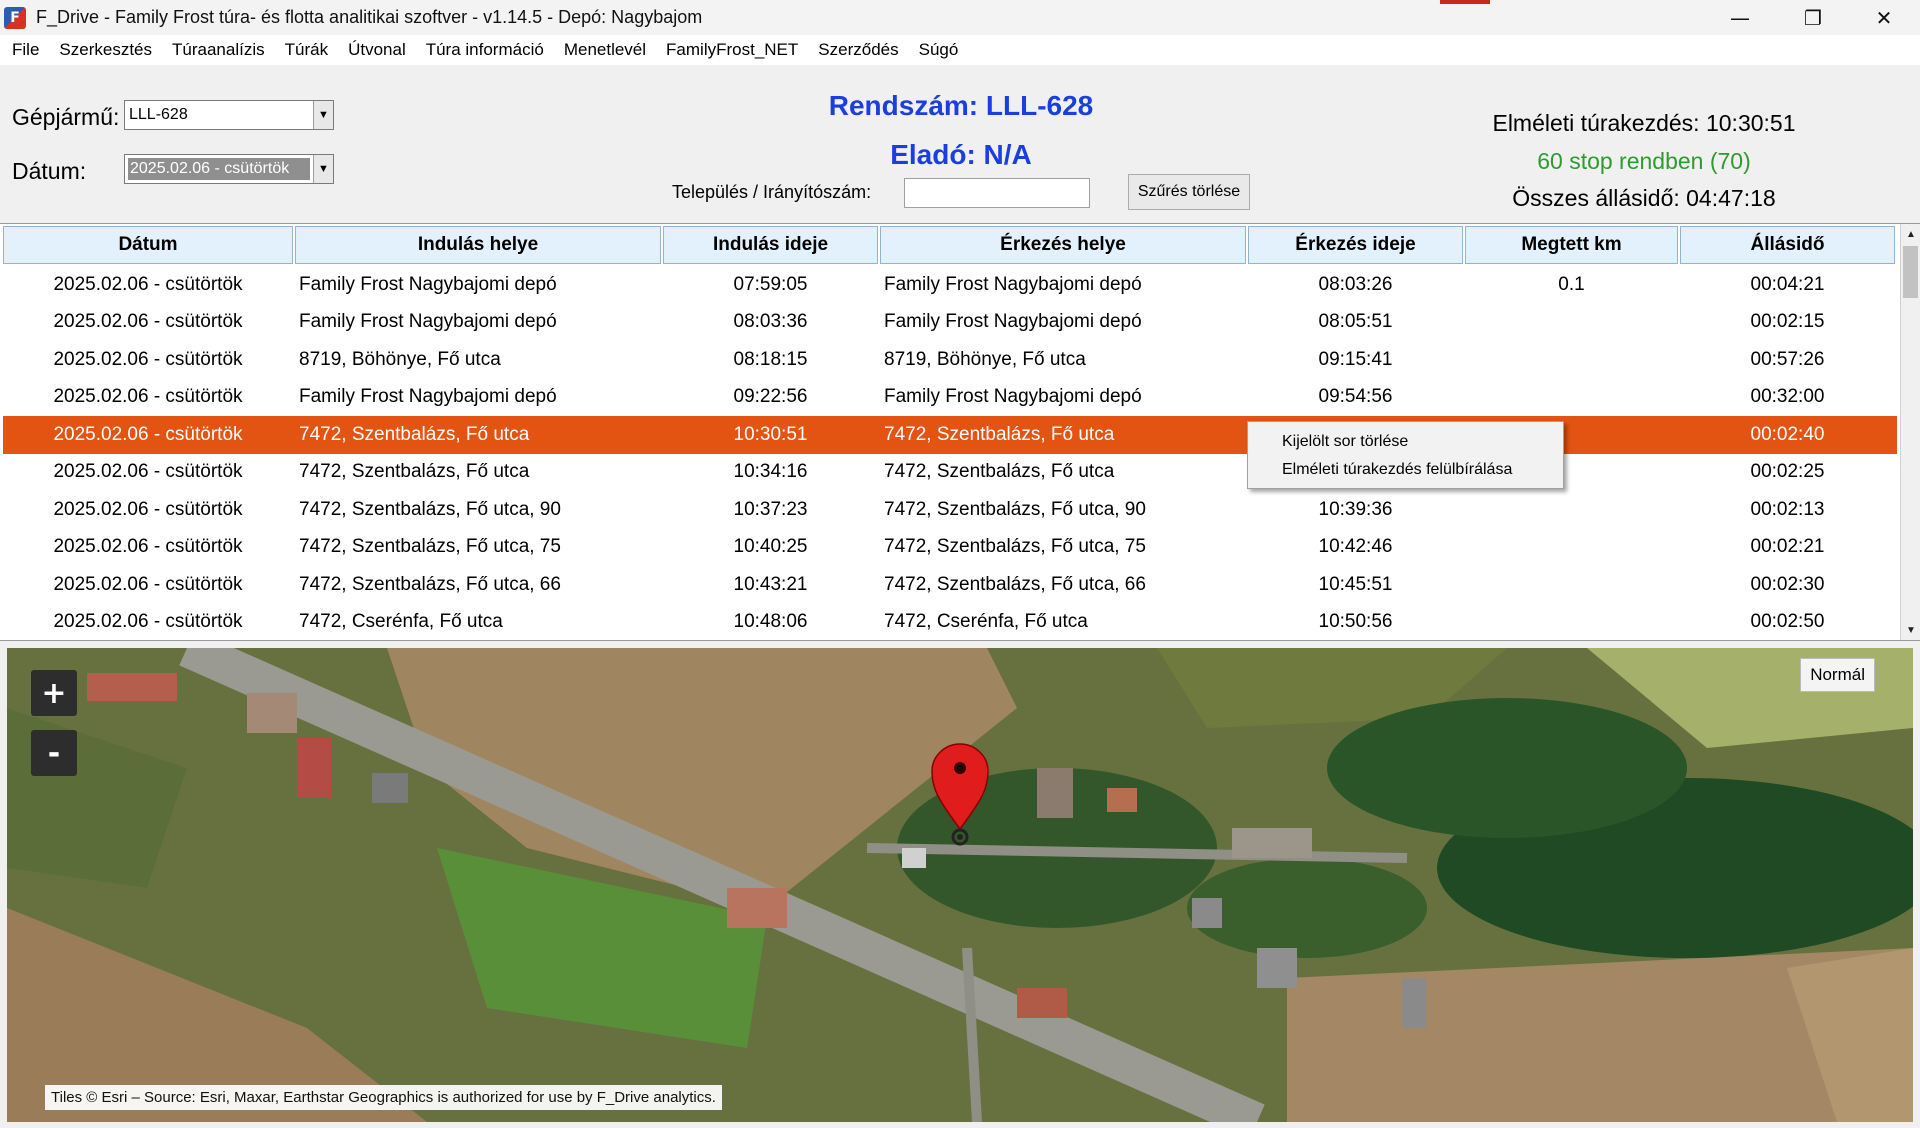 The width and height of the screenshot is (1920, 1128). I want to click on column-header-departure-place: Indulás helye, so click(478, 245).